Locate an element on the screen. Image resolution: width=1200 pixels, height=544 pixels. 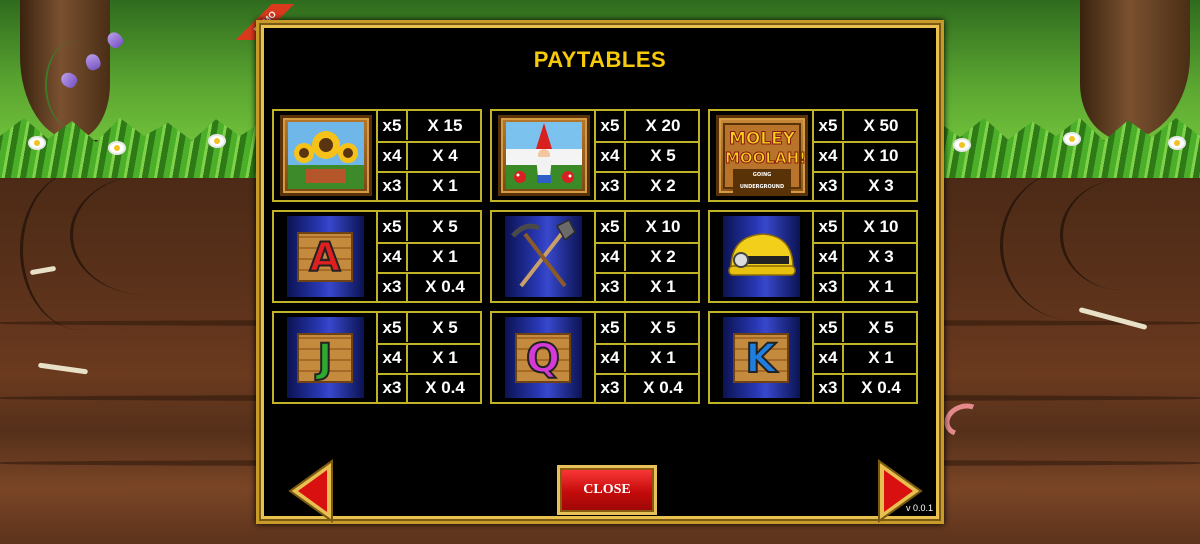
payout-table: x5 X 20 x4 X 5 x3 X 2 is located at coordinates (647, 155).